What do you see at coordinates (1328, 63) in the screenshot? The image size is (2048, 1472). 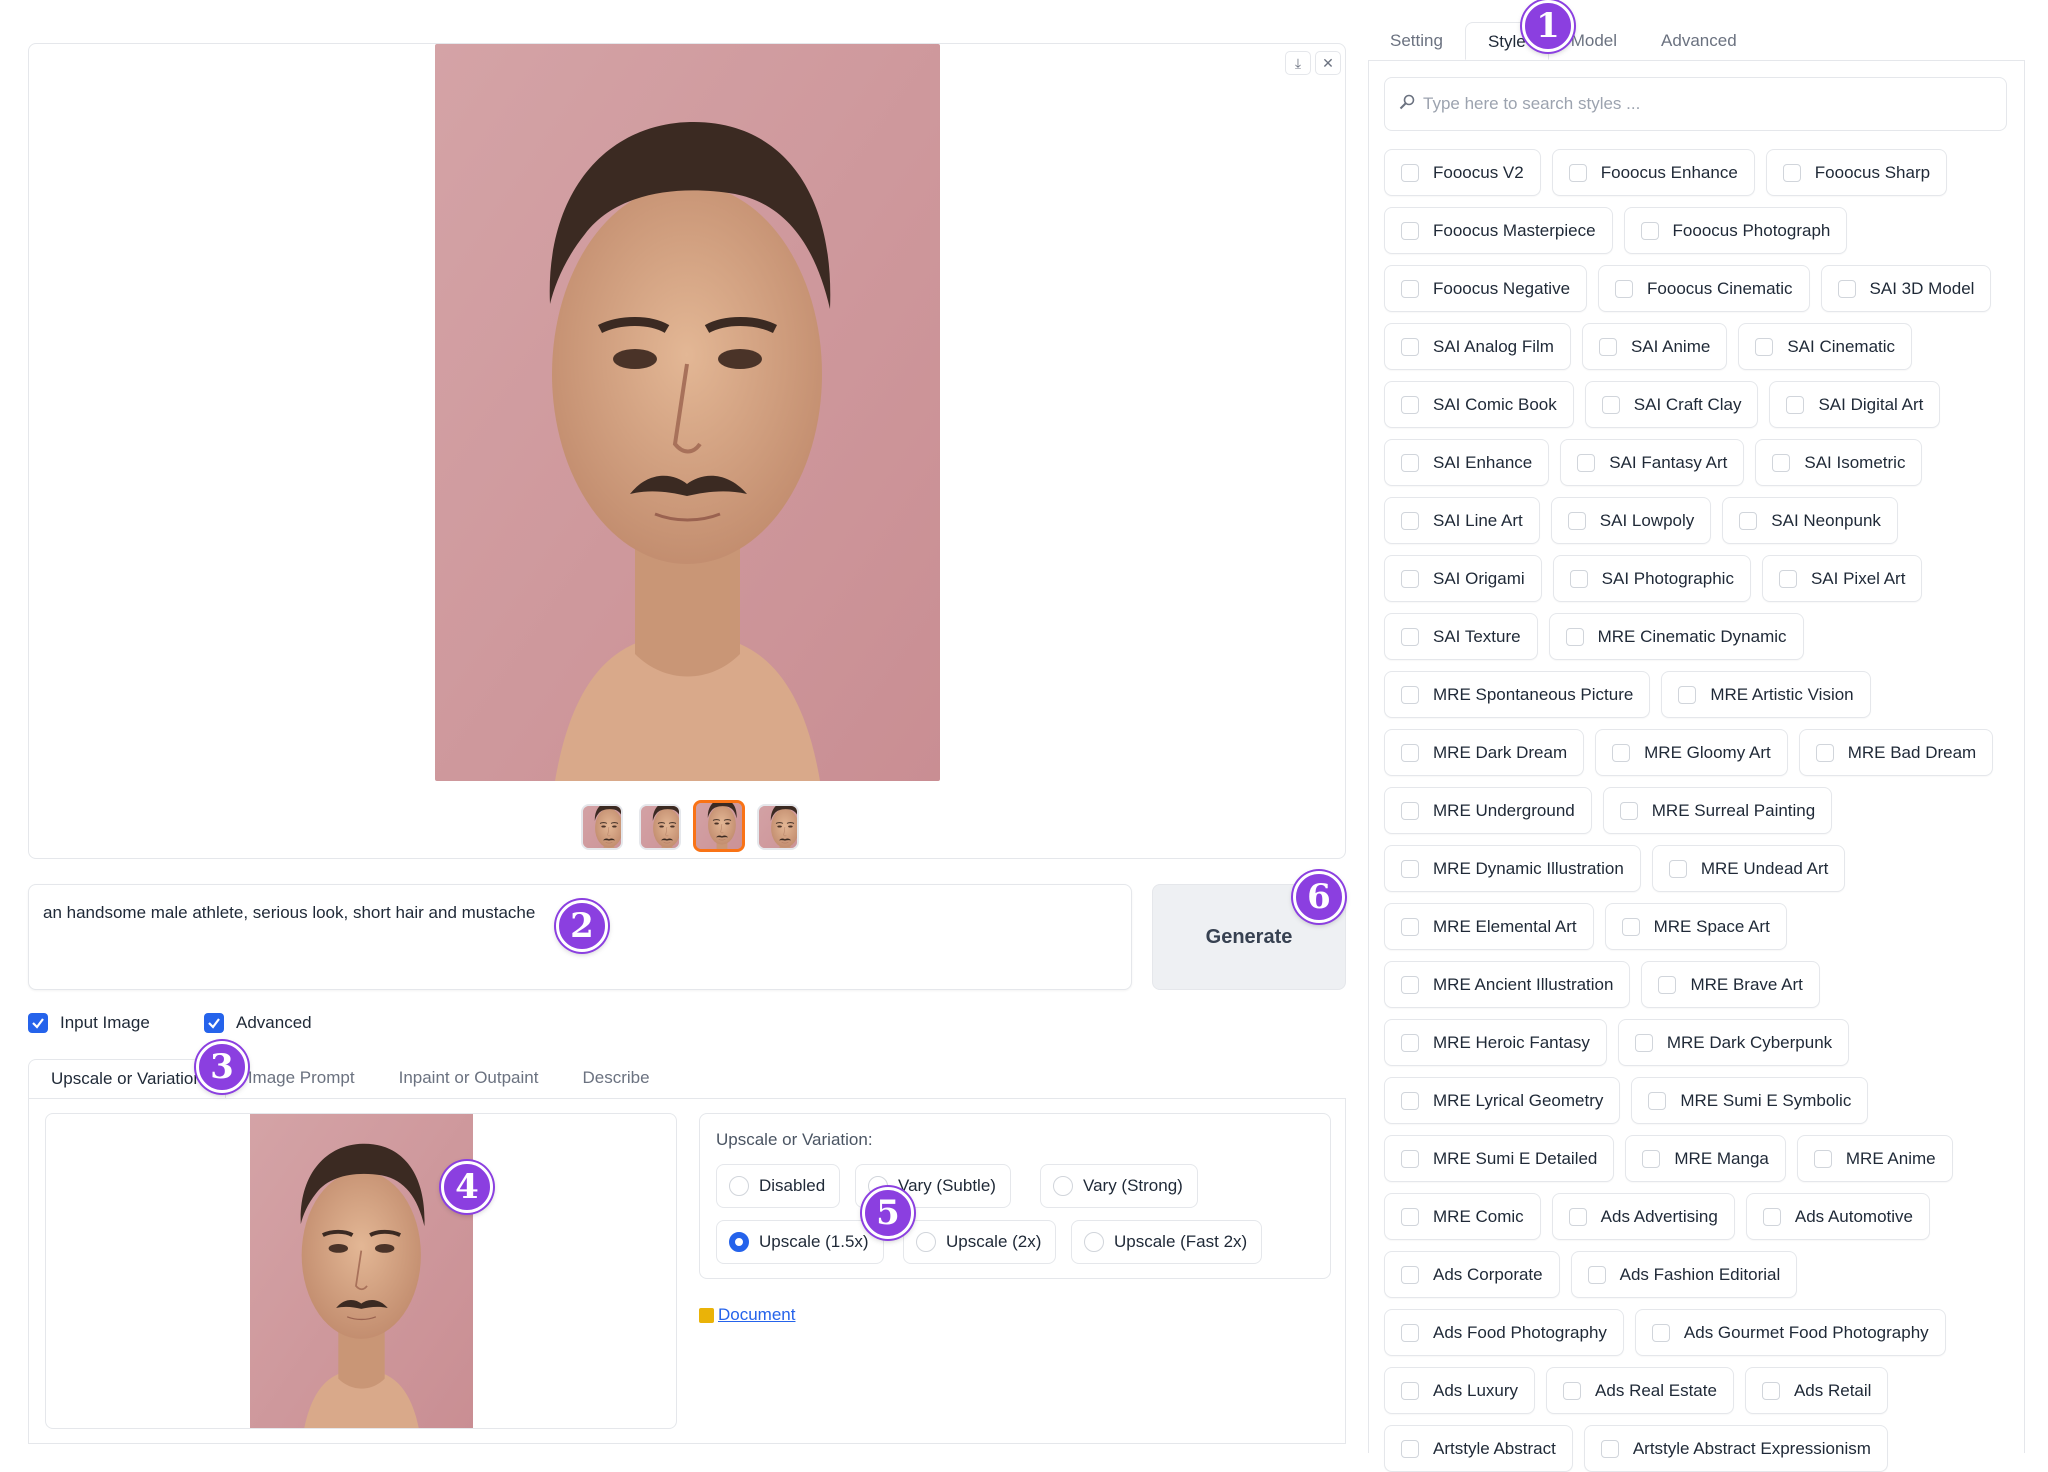 I see `close-icon: ✕` at bounding box center [1328, 63].